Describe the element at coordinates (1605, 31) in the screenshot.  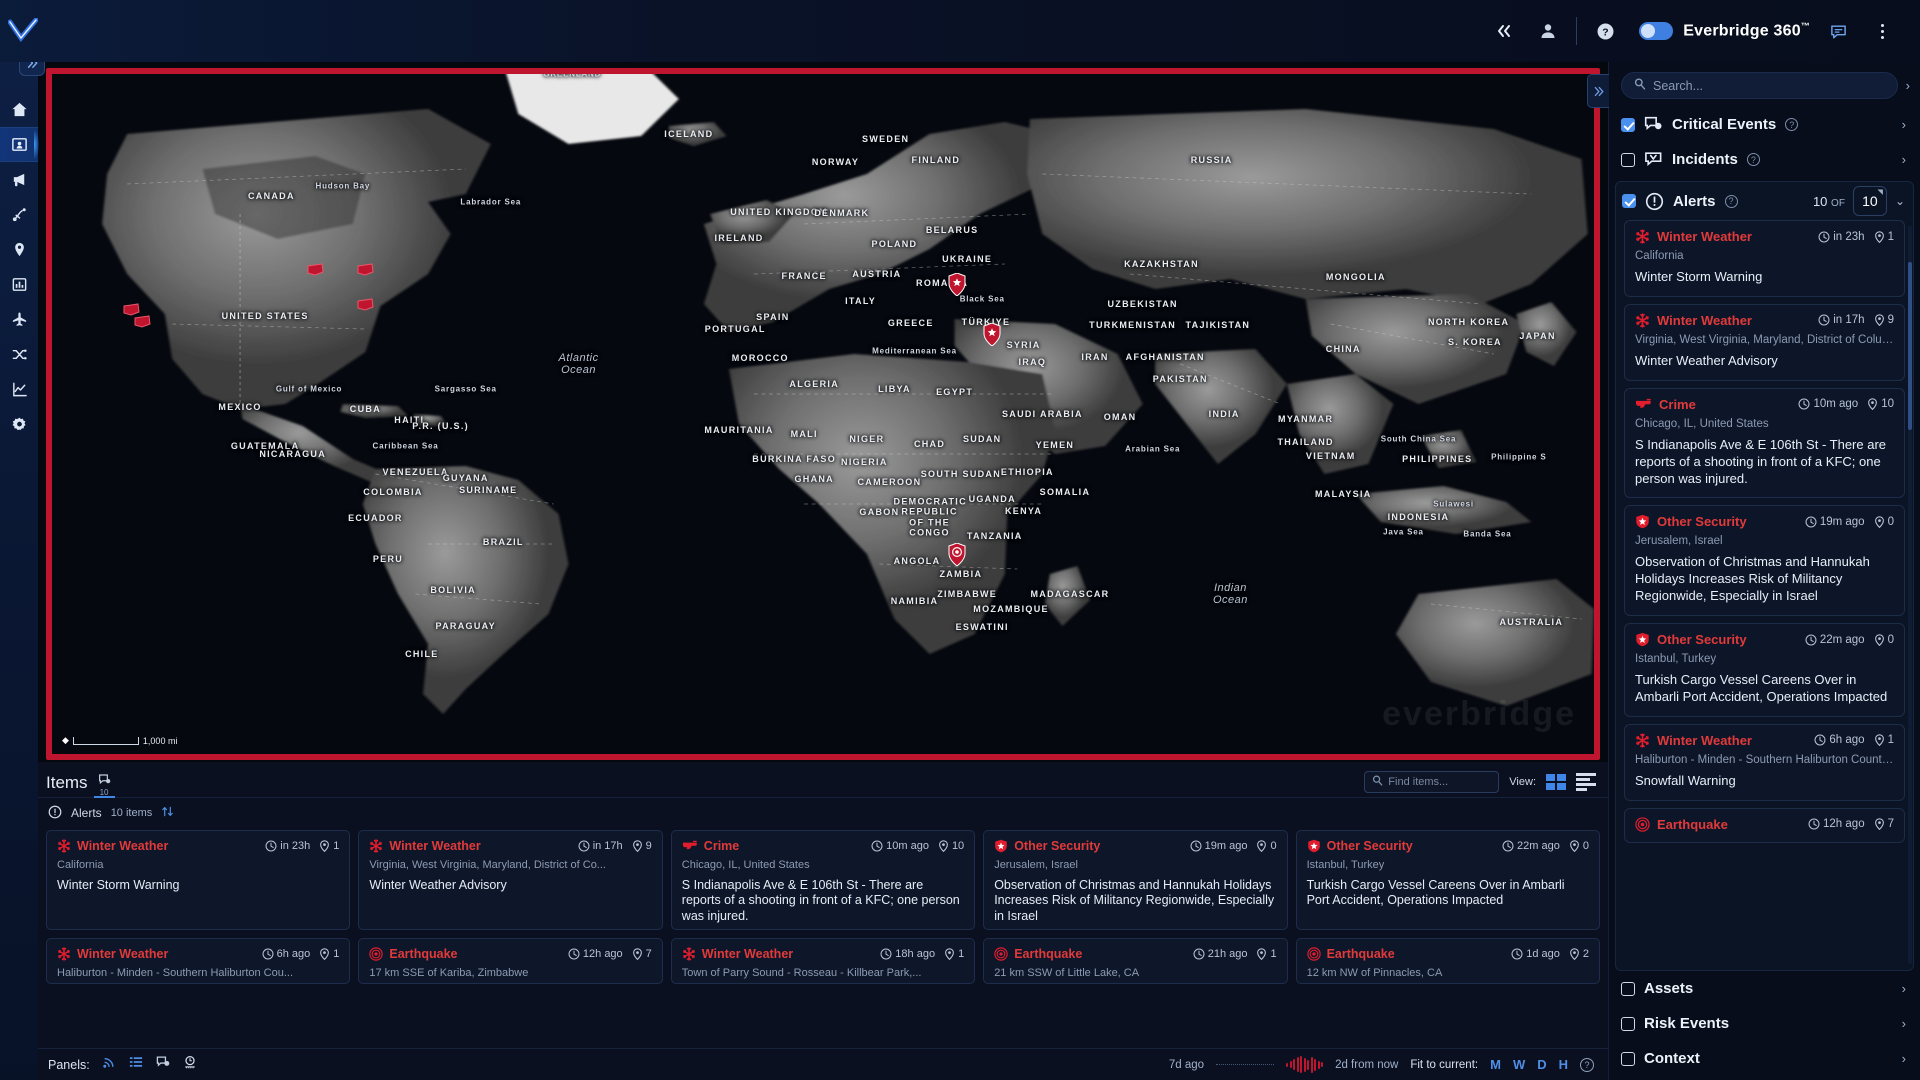
I see `help-button: ?` at that location.